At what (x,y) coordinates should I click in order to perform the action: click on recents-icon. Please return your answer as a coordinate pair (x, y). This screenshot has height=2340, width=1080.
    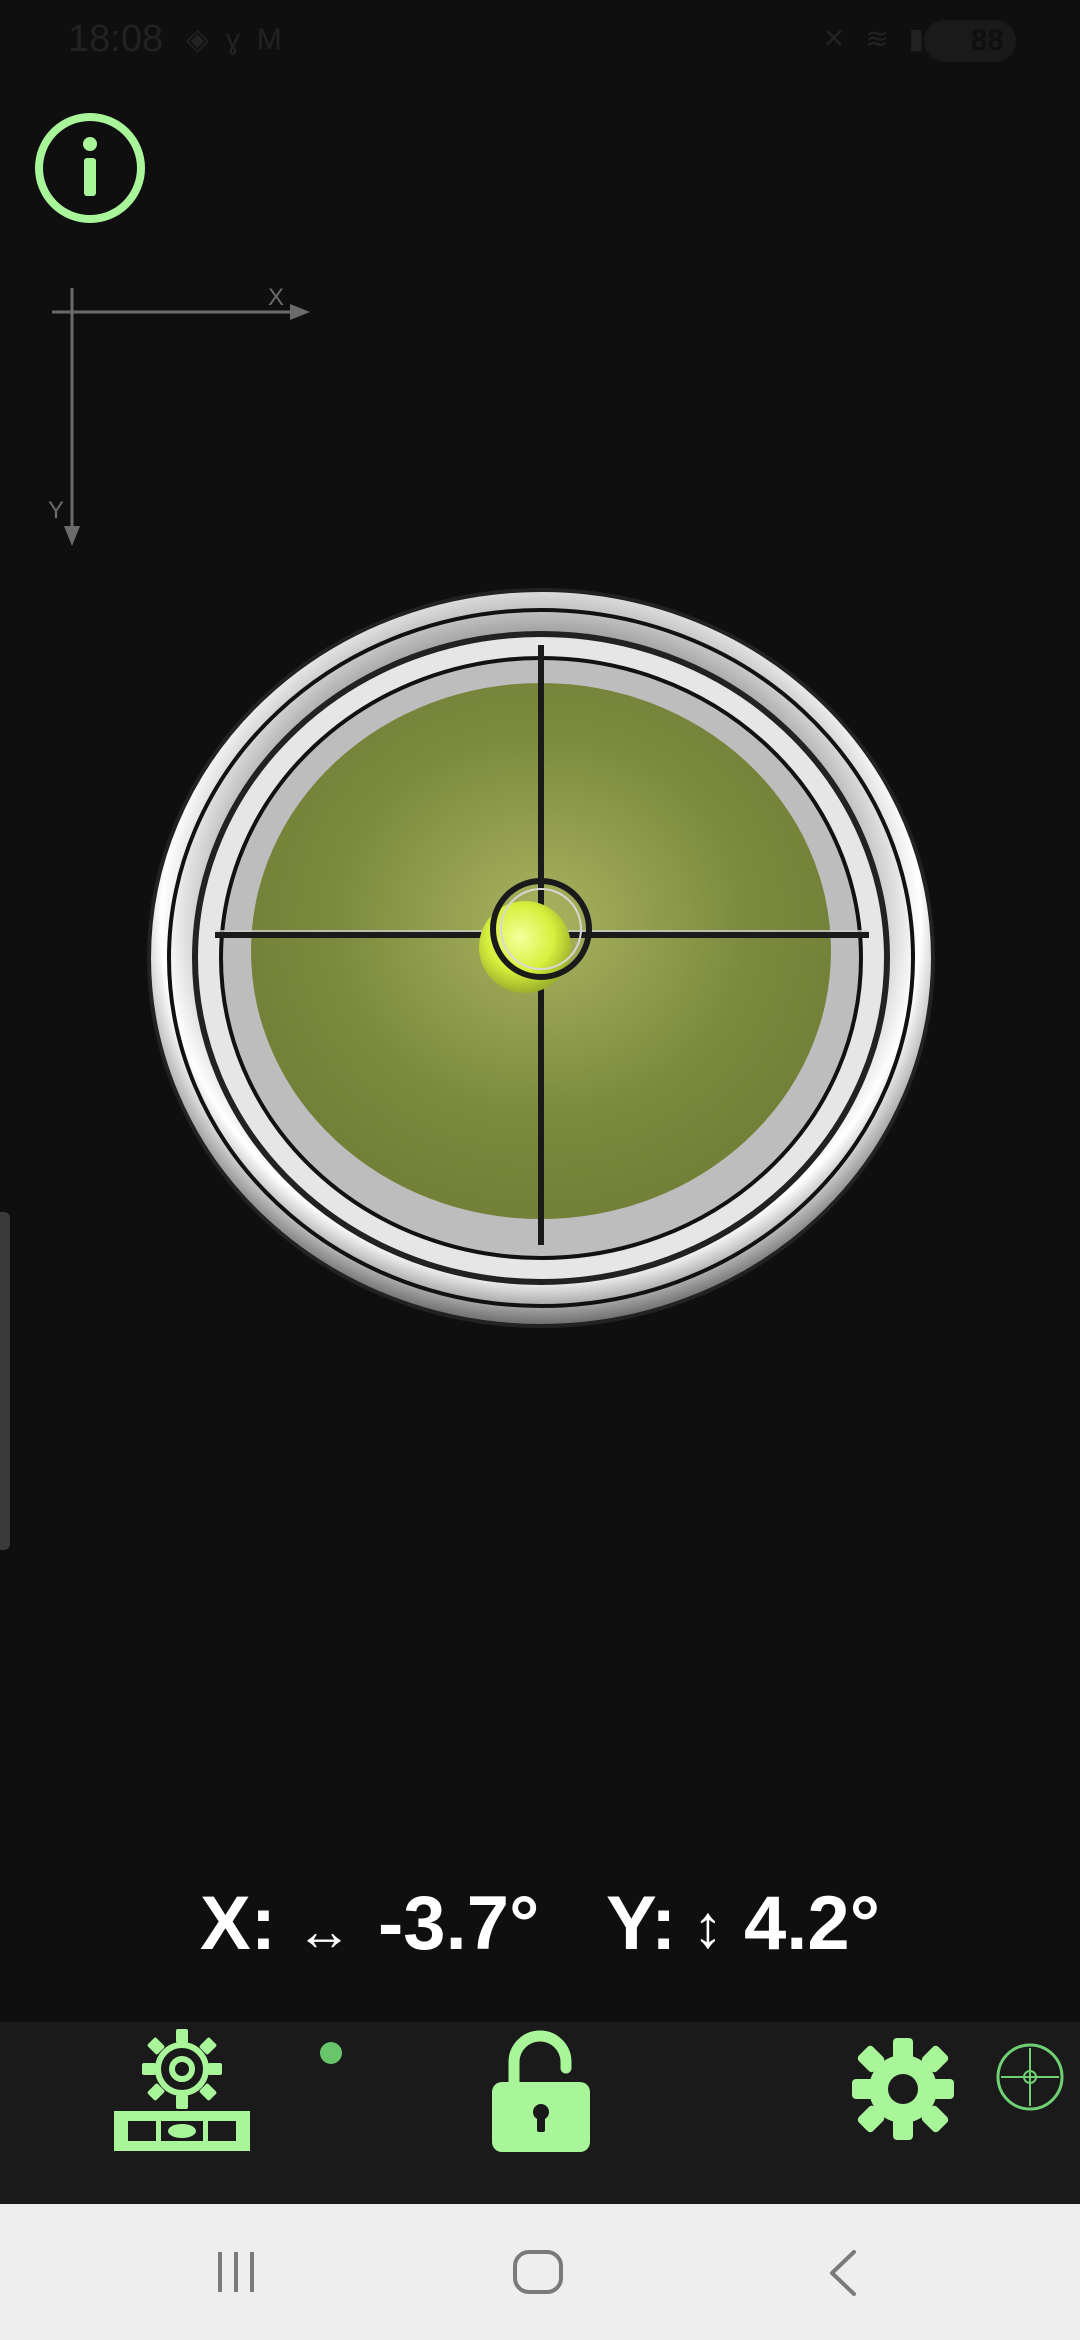
    Looking at the image, I should click on (236, 2272).